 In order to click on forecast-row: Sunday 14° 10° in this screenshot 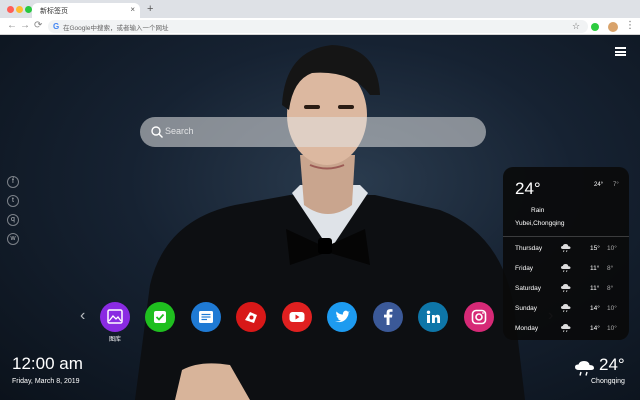, I will do `click(566, 309)`.